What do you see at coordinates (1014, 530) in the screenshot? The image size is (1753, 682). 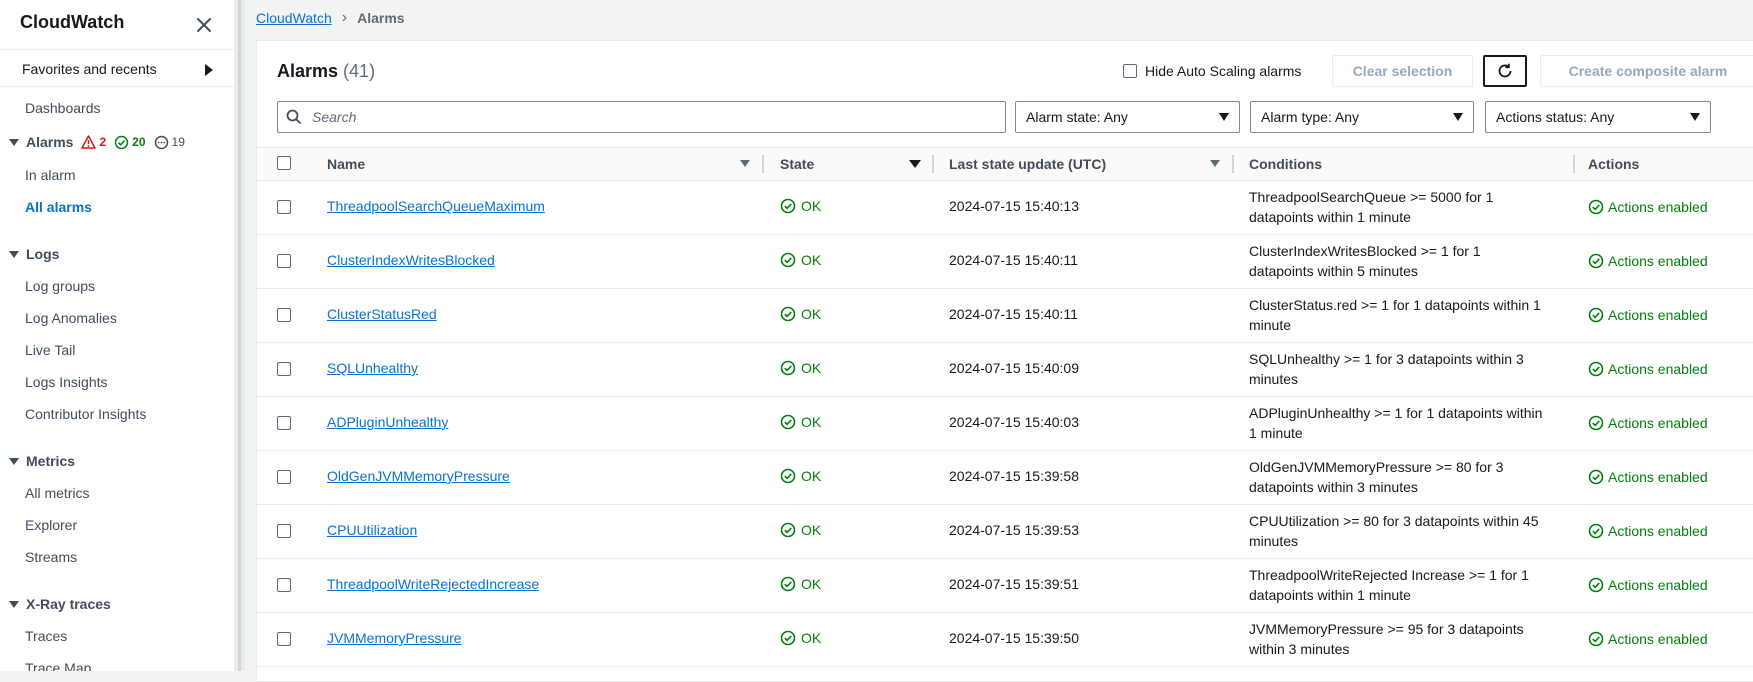 I see `last-update-time: 2024-07-15 15:39:53` at bounding box center [1014, 530].